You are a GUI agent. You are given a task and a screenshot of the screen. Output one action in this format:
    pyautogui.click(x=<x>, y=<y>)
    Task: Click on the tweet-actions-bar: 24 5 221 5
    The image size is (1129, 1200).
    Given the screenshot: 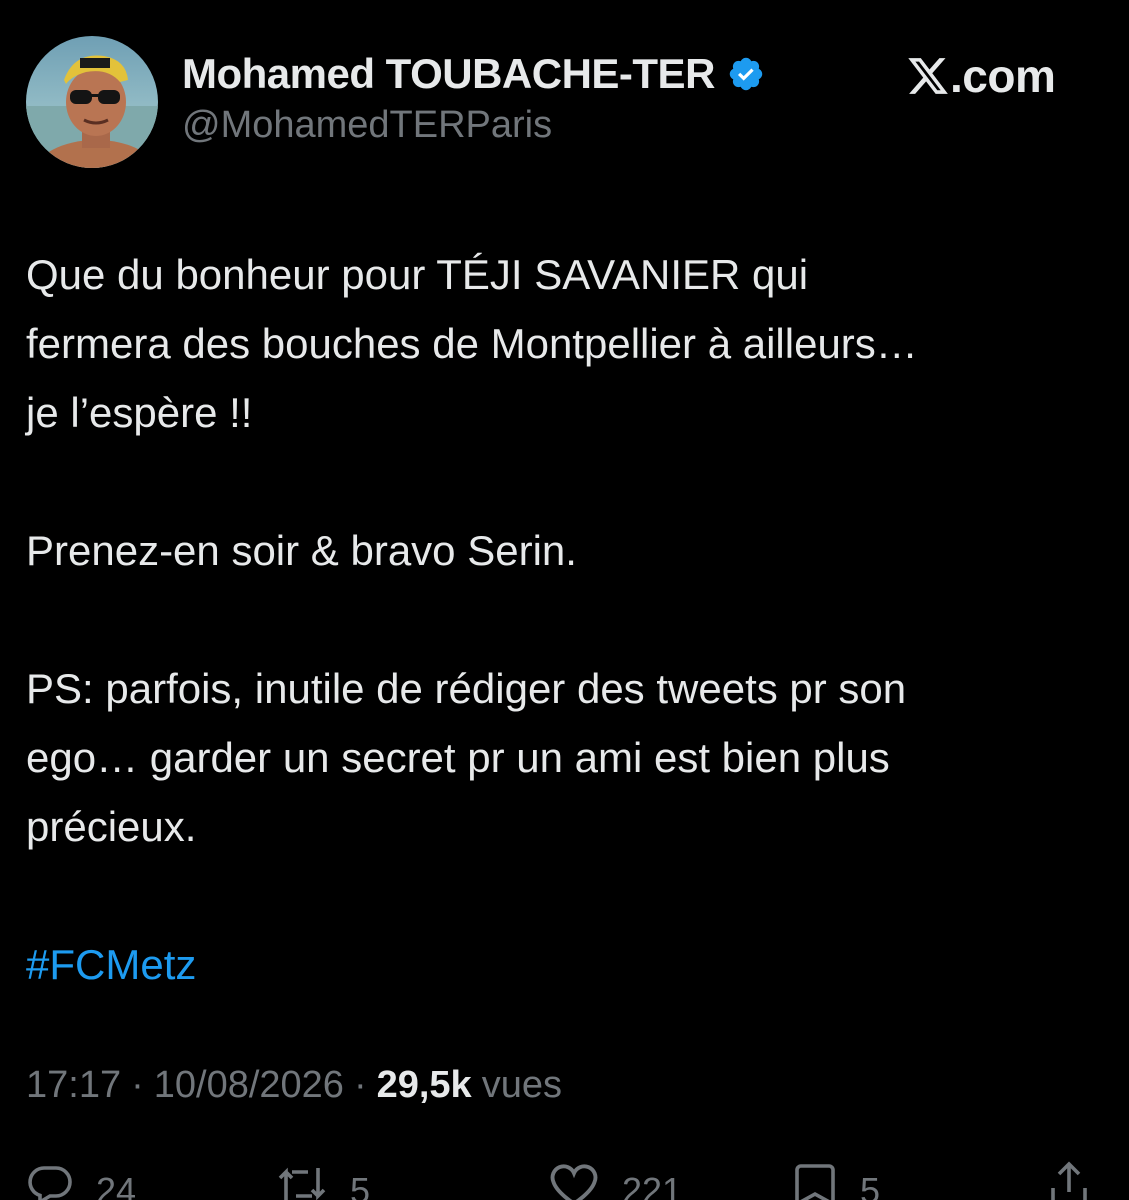 What is the action you would take?
    pyautogui.click(x=564, y=1180)
    